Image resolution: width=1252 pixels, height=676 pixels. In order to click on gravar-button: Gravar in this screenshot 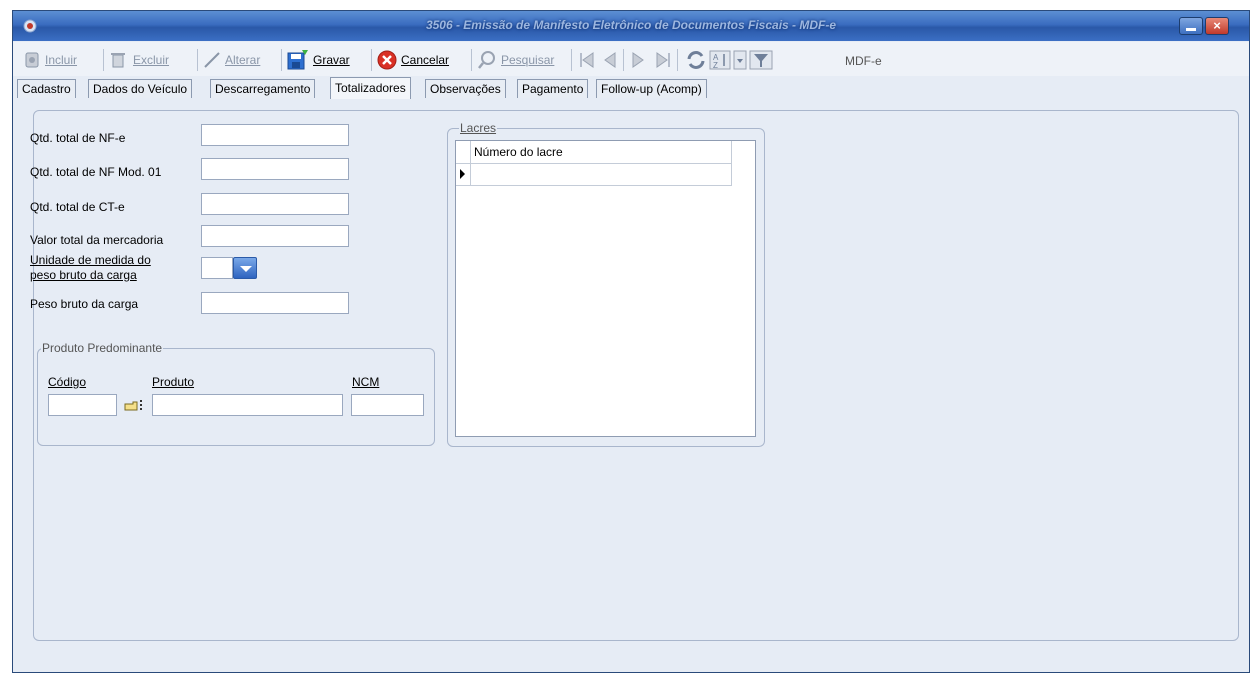, I will do `click(318, 60)`.